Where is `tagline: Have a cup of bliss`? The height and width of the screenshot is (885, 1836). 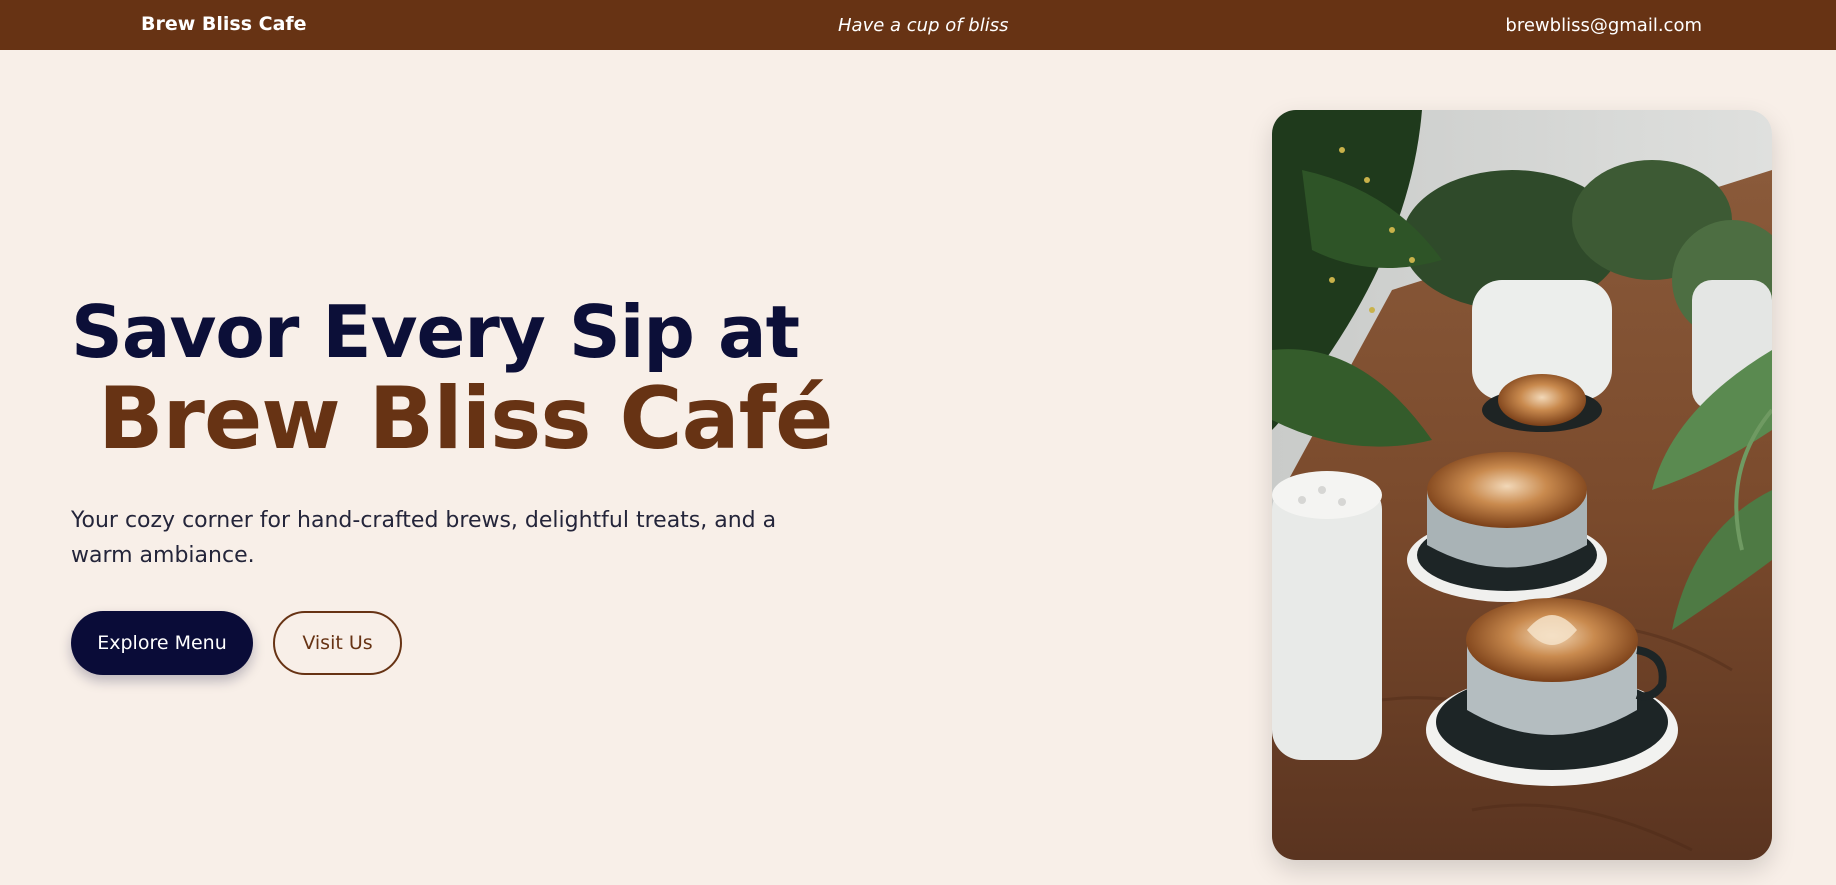 tagline: Have a cup of bliss is located at coordinates (923, 25).